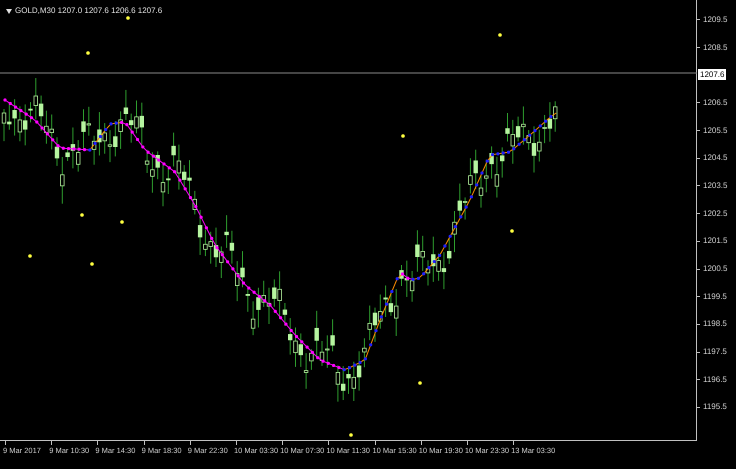  Describe the element at coordinates (715, 241) in the screenshot. I see `price-axis-label: 1201.5` at that location.